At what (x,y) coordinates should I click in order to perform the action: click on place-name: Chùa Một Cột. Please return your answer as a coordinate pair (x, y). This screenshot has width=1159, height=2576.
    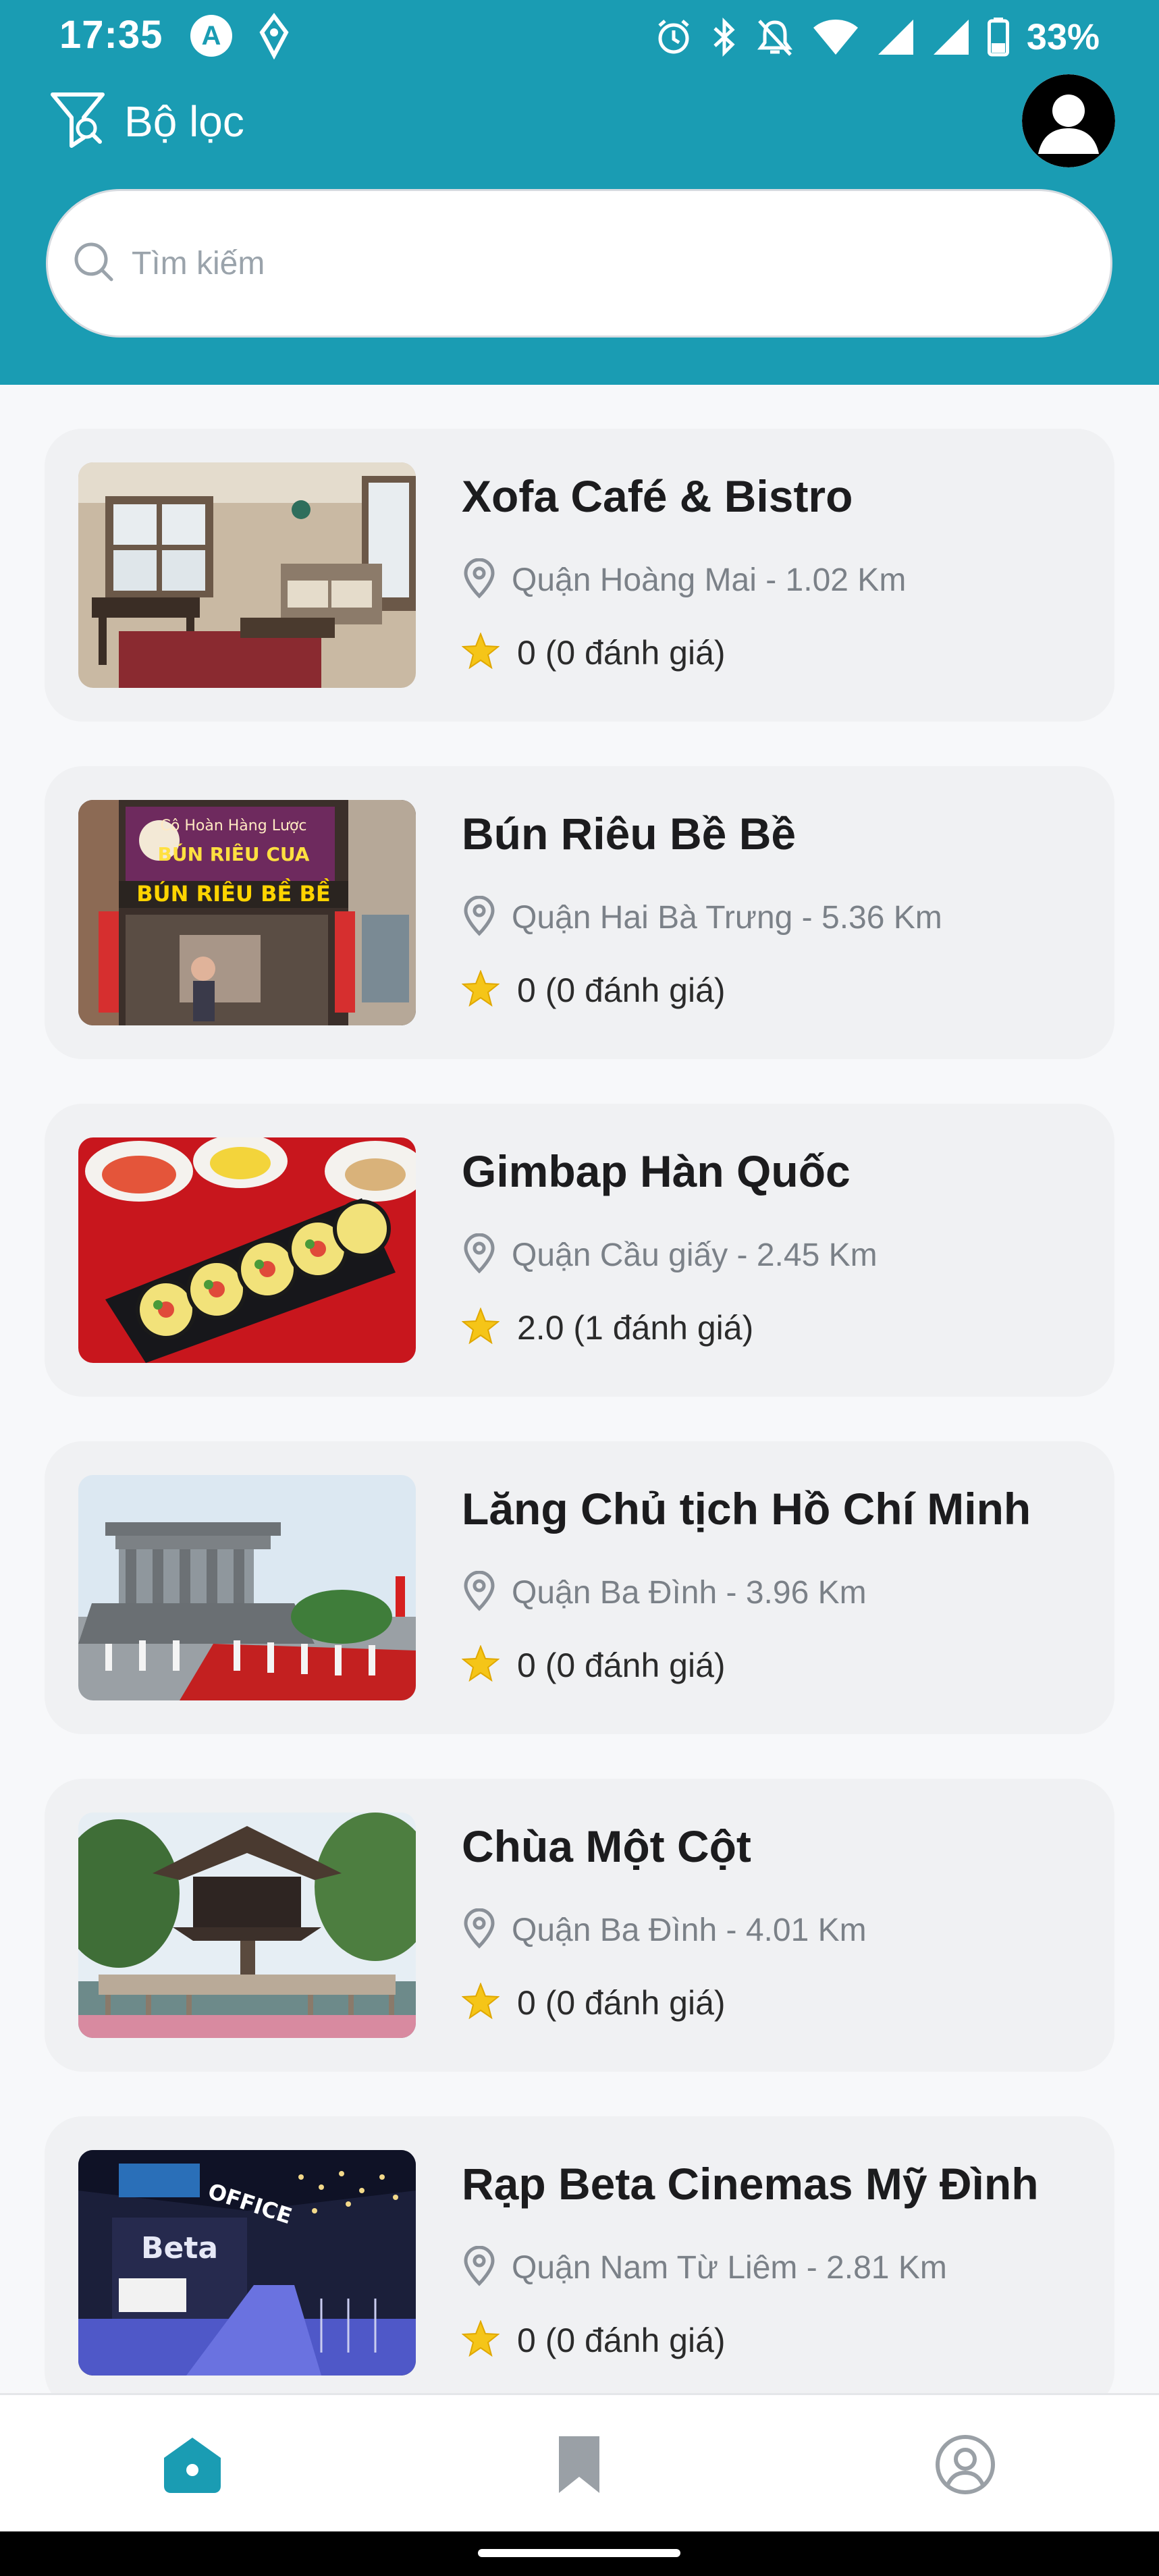
    Looking at the image, I should click on (607, 1846).